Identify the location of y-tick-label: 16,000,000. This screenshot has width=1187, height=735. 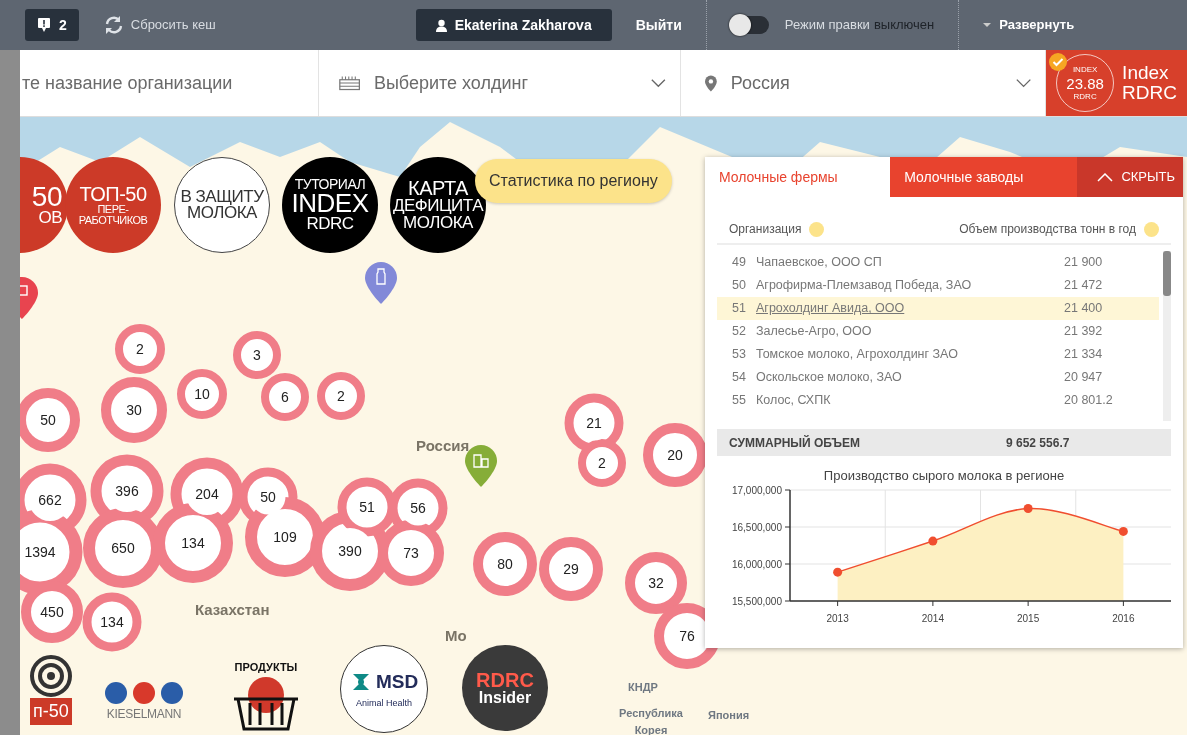
(756, 564).